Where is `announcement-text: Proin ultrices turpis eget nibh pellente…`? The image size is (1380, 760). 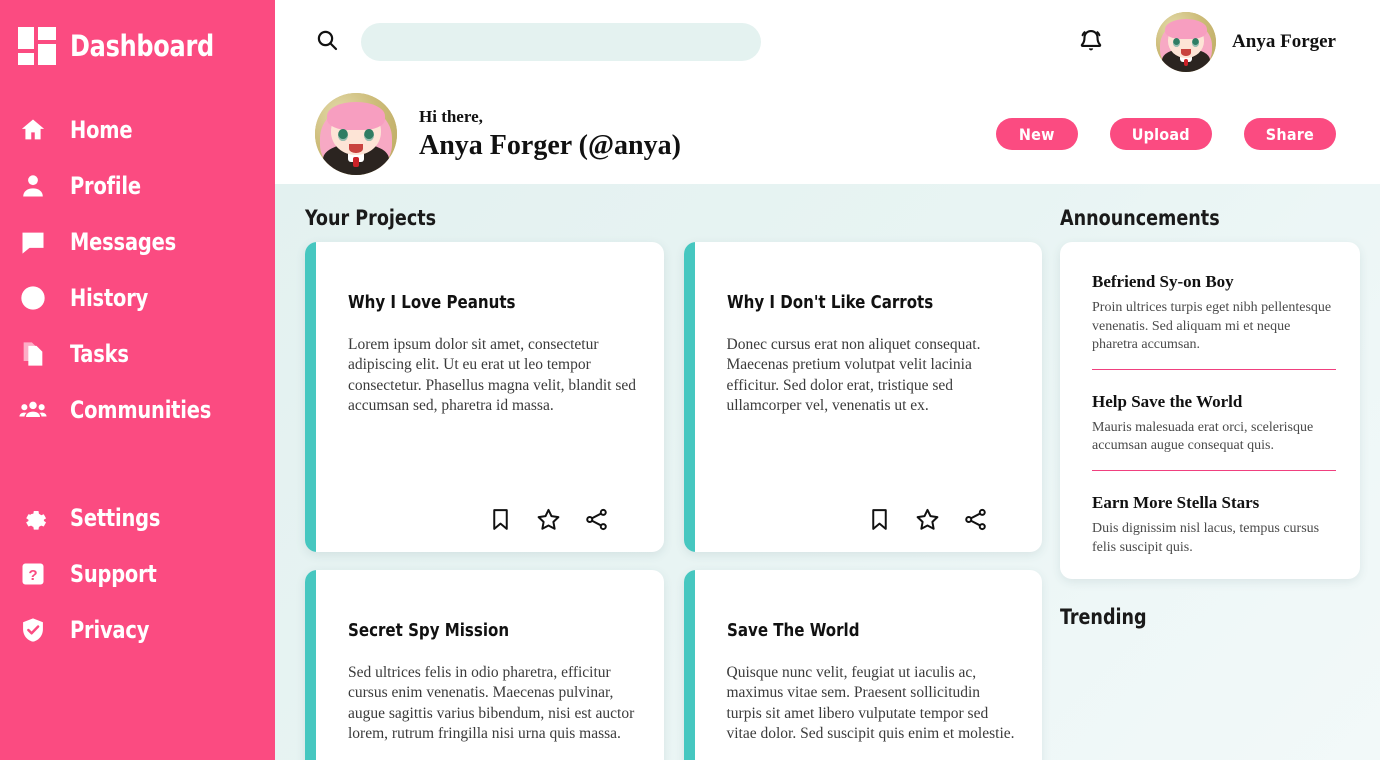 announcement-text: Proin ultrices turpis eget nibh pellente… is located at coordinates (1212, 326).